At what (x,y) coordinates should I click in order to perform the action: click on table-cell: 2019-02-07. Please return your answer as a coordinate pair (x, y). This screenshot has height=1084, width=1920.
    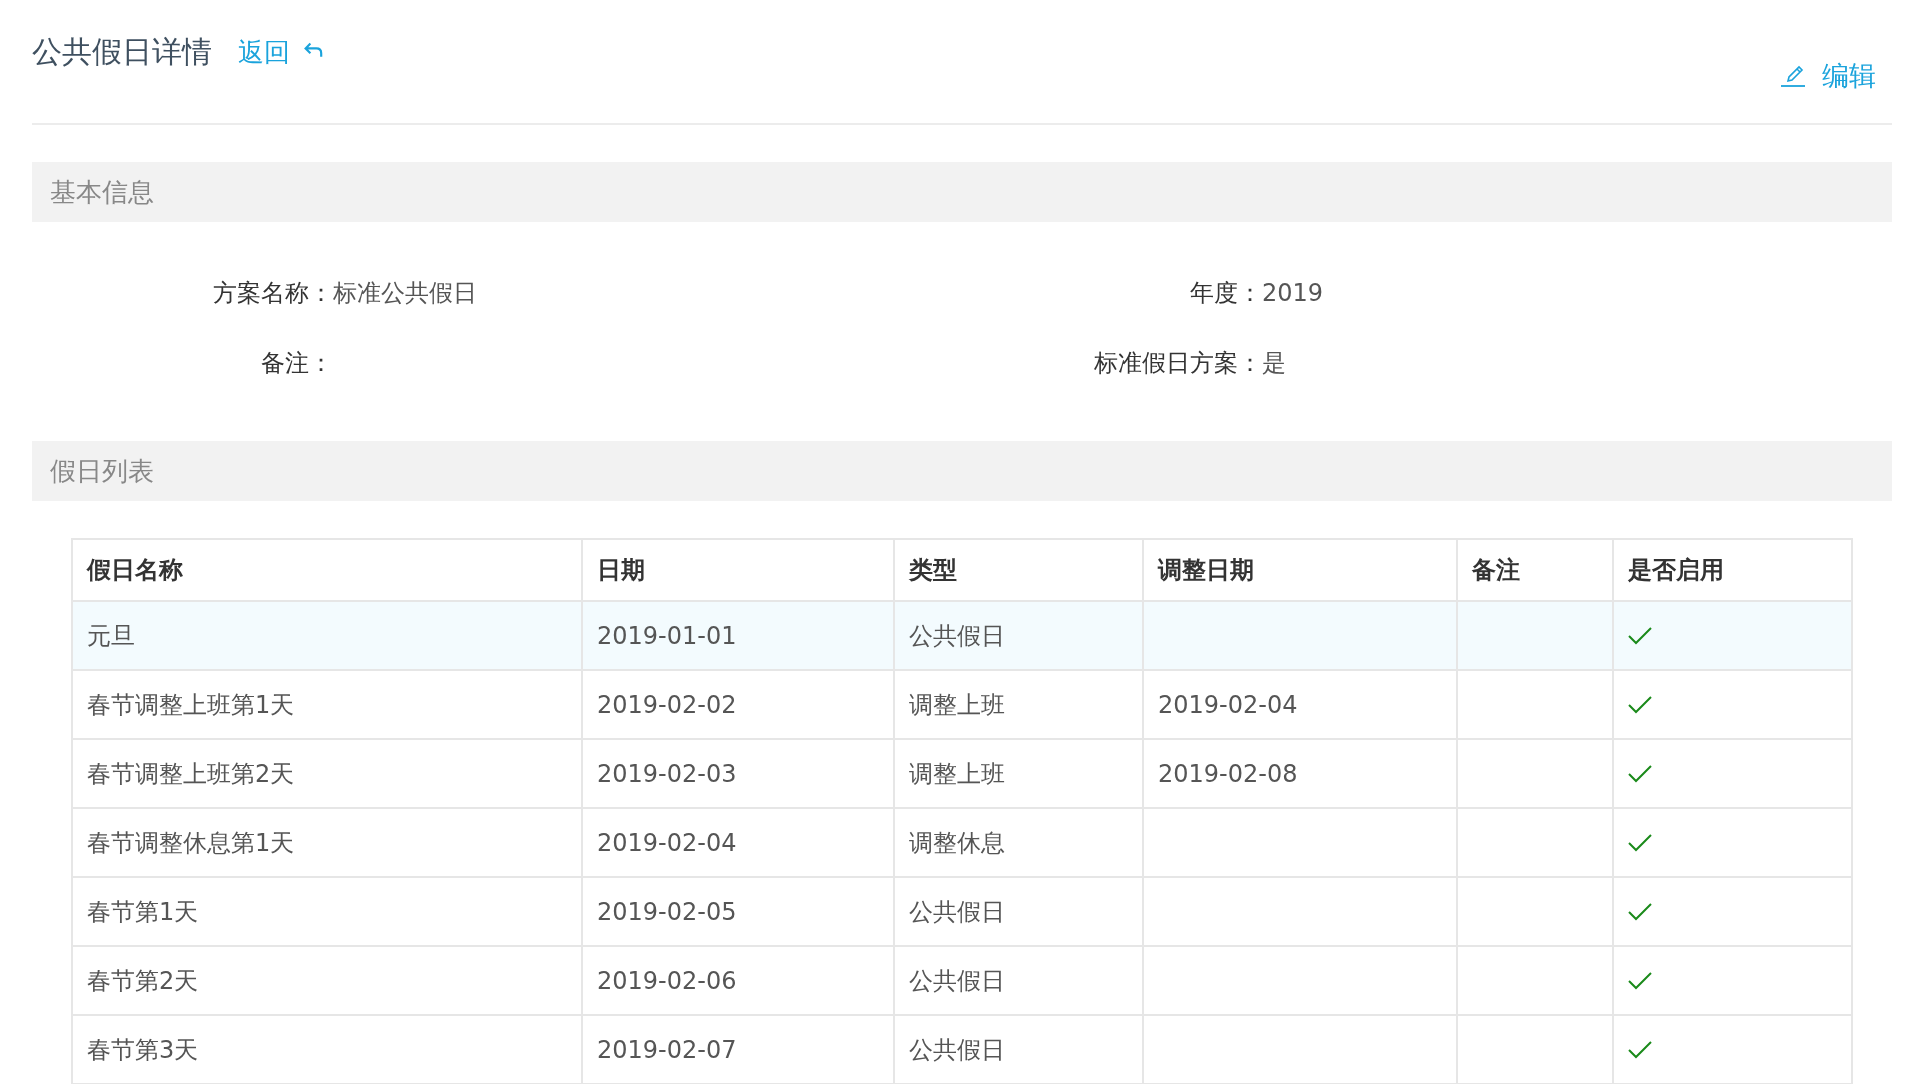
    Looking at the image, I should click on (667, 1049).